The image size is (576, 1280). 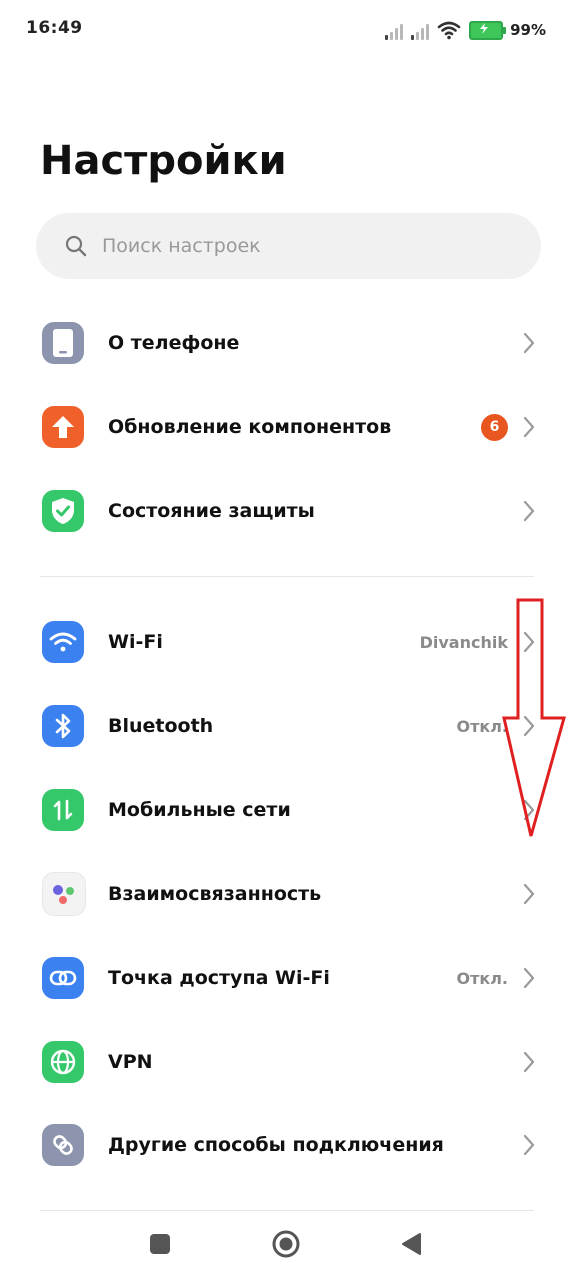 I want to click on recents-button, so click(x=160, y=1244).